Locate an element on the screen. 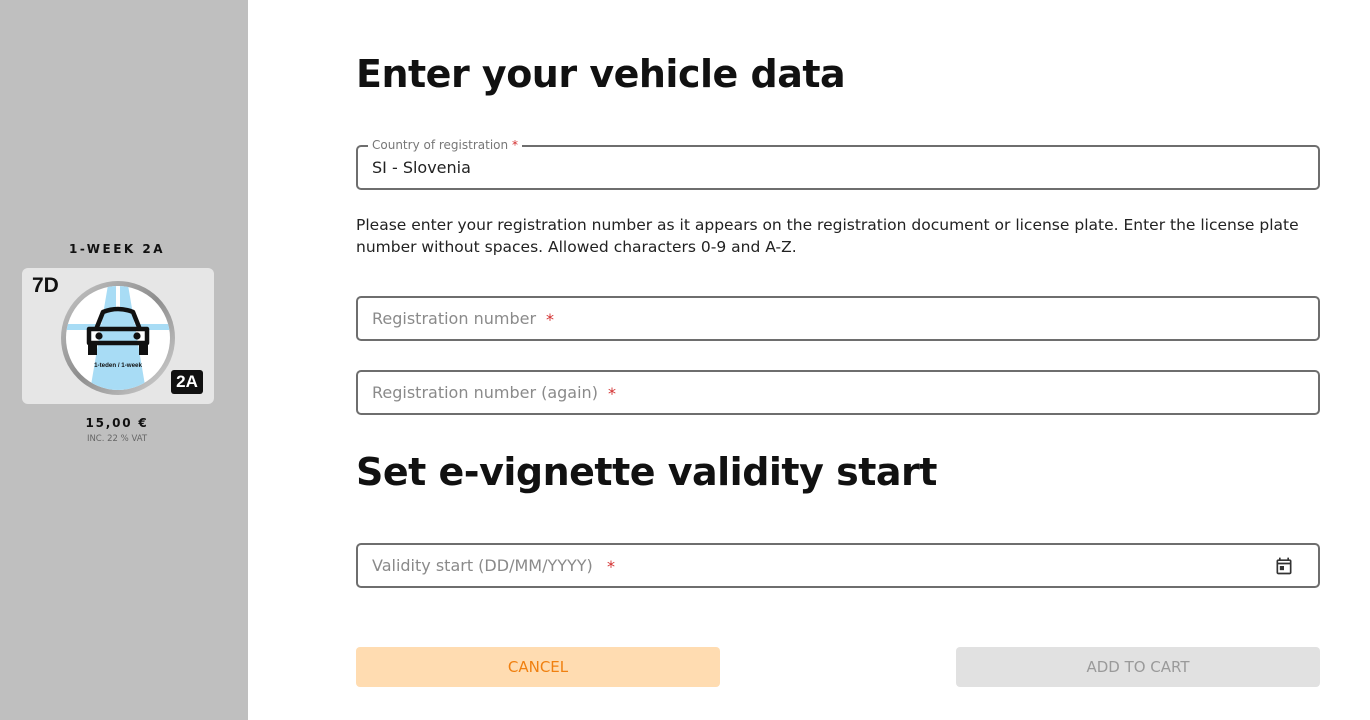  validity-start-input is located at coordinates (838, 565).